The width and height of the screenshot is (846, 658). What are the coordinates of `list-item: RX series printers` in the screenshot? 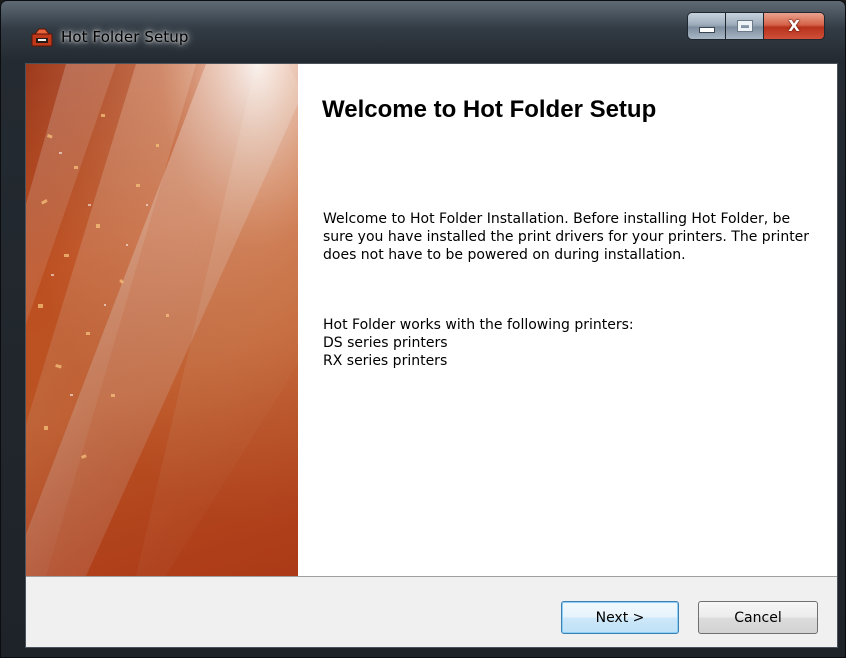 It's located at (385, 361).